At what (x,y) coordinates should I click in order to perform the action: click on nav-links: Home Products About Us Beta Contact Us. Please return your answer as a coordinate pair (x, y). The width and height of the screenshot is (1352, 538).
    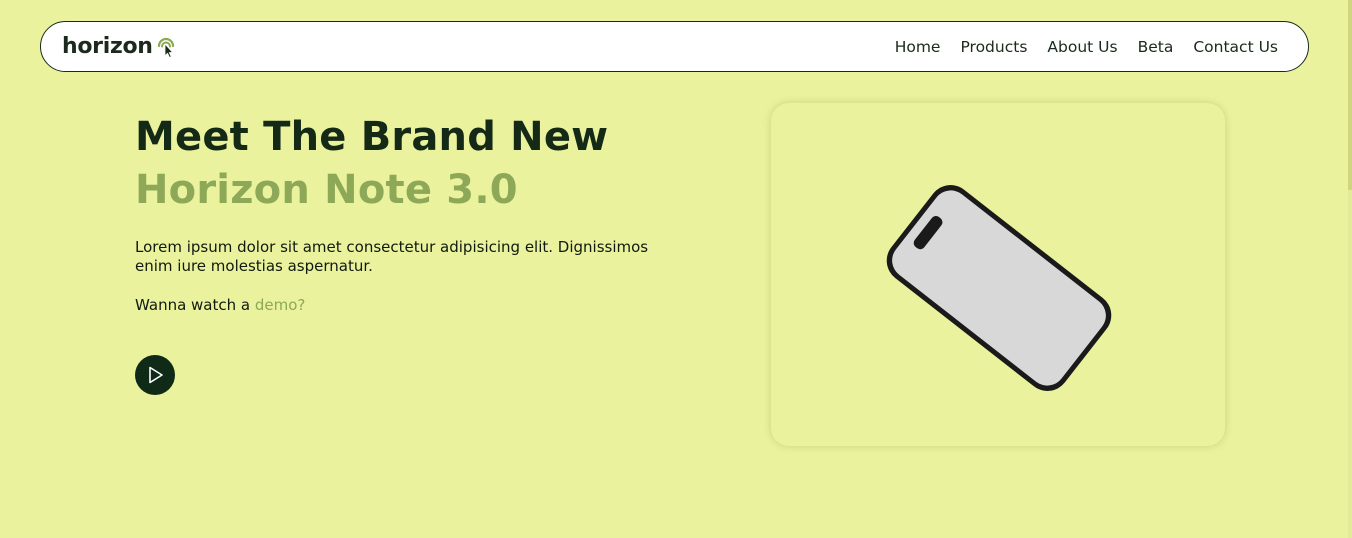
    Looking at the image, I should click on (1086, 46).